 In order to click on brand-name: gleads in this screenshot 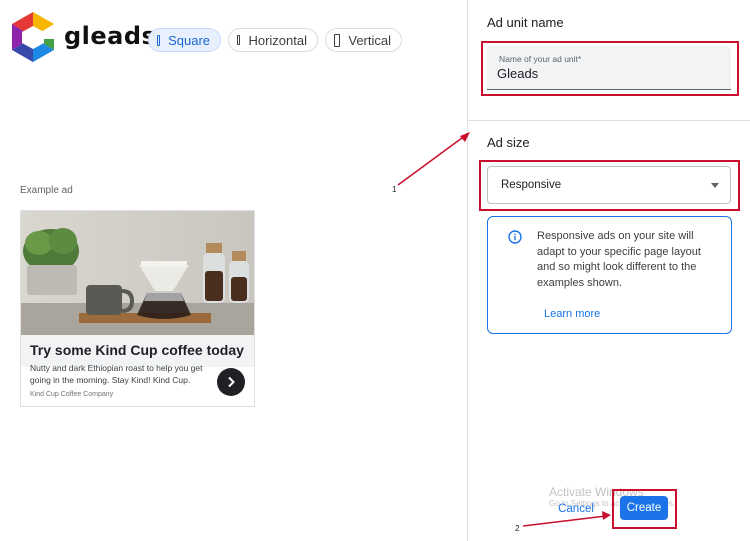, I will do `click(110, 36)`.